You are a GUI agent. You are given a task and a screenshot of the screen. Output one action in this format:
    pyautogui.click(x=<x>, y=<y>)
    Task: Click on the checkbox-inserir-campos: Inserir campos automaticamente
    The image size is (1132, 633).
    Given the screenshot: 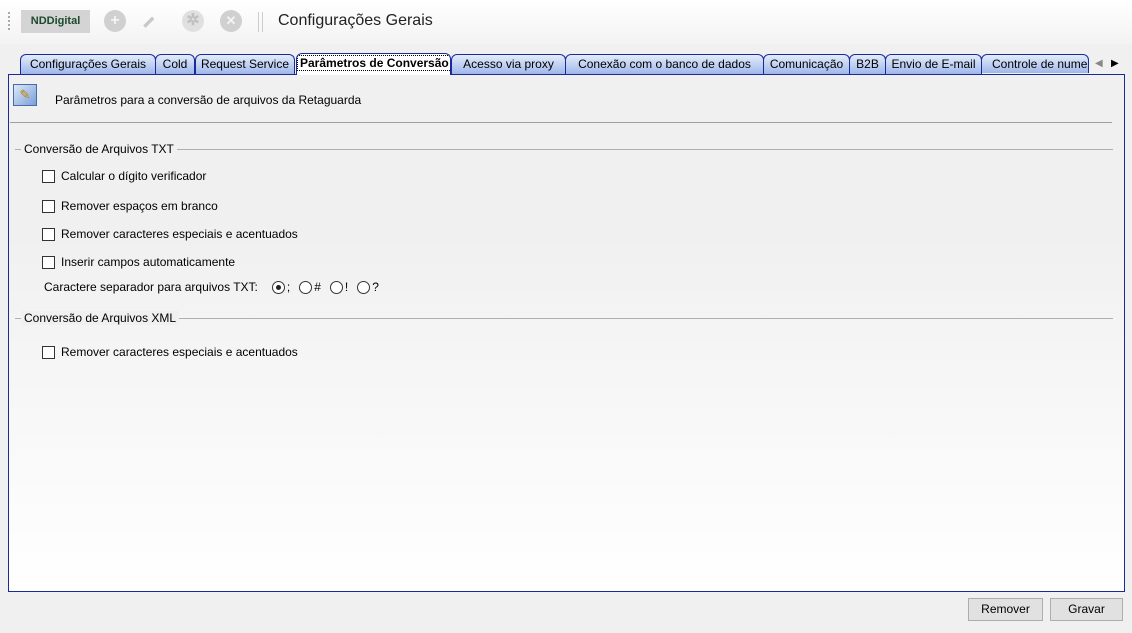 What is the action you would take?
    pyautogui.click(x=138, y=262)
    